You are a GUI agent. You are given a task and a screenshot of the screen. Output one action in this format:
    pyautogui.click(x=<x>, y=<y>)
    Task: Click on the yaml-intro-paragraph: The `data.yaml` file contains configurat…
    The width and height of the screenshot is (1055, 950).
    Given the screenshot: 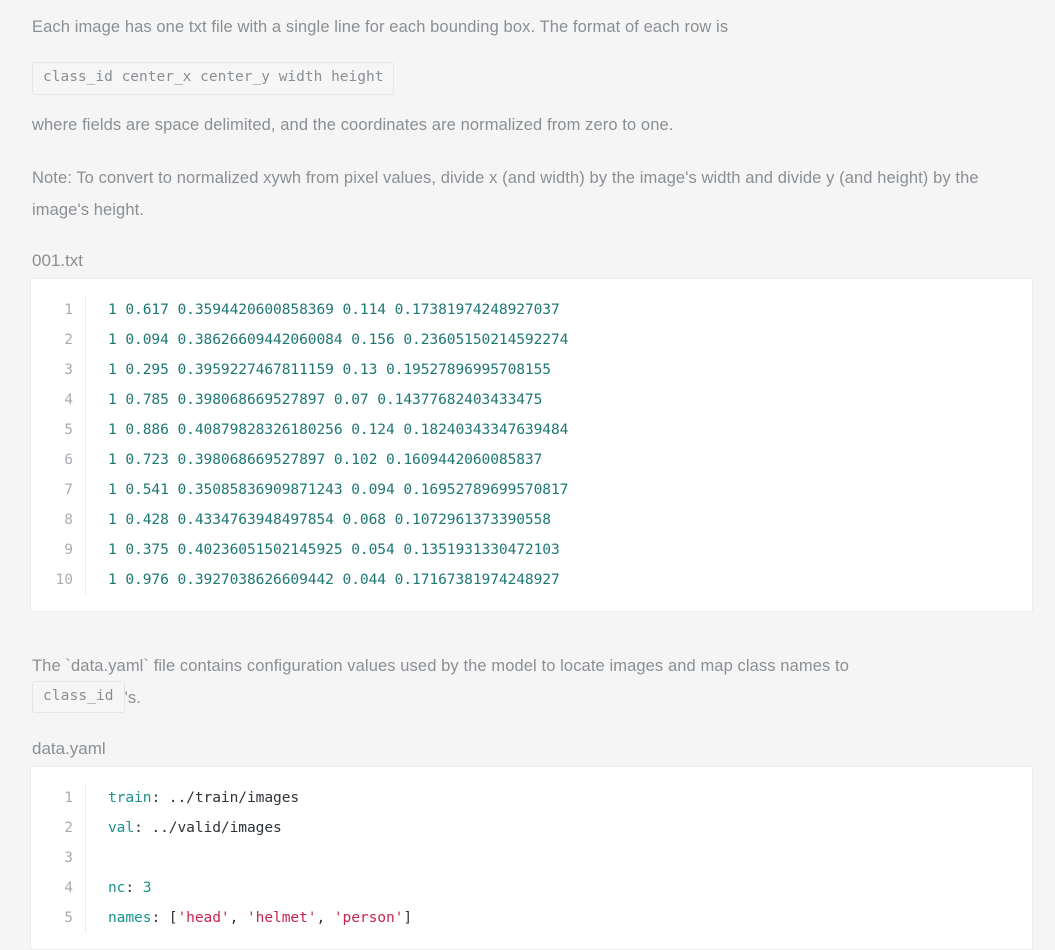 What is the action you would take?
    pyautogui.click(x=527, y=676)
    